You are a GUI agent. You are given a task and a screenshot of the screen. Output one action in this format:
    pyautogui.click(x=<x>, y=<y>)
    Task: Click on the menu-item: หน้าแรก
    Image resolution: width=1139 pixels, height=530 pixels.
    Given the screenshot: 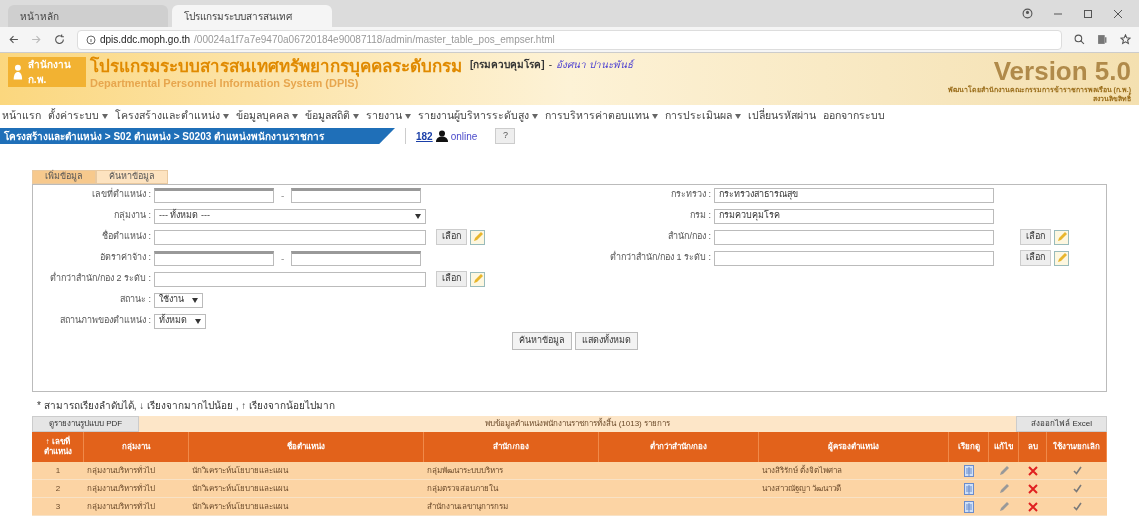 What is the action you would take?
    pyautogui.click(x=21, y=116)
    